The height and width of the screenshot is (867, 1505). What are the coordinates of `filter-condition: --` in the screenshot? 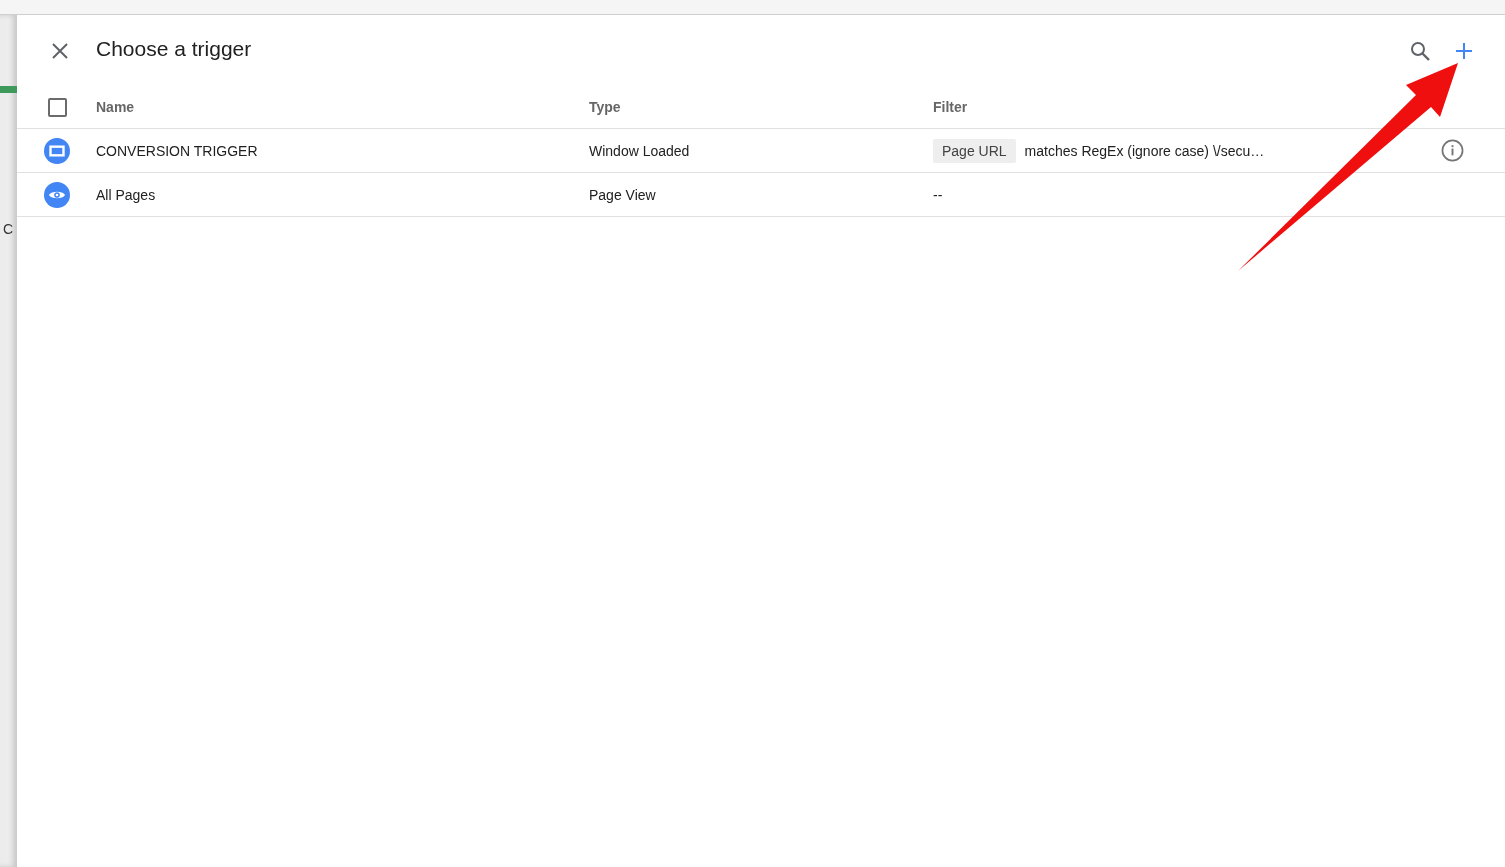 It's located at (938, 194).